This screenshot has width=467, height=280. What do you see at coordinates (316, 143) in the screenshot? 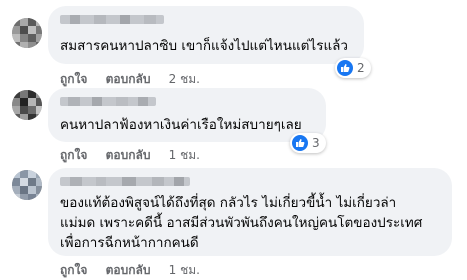
I see `reaction-count: 3` at bounding box center [316, 143].